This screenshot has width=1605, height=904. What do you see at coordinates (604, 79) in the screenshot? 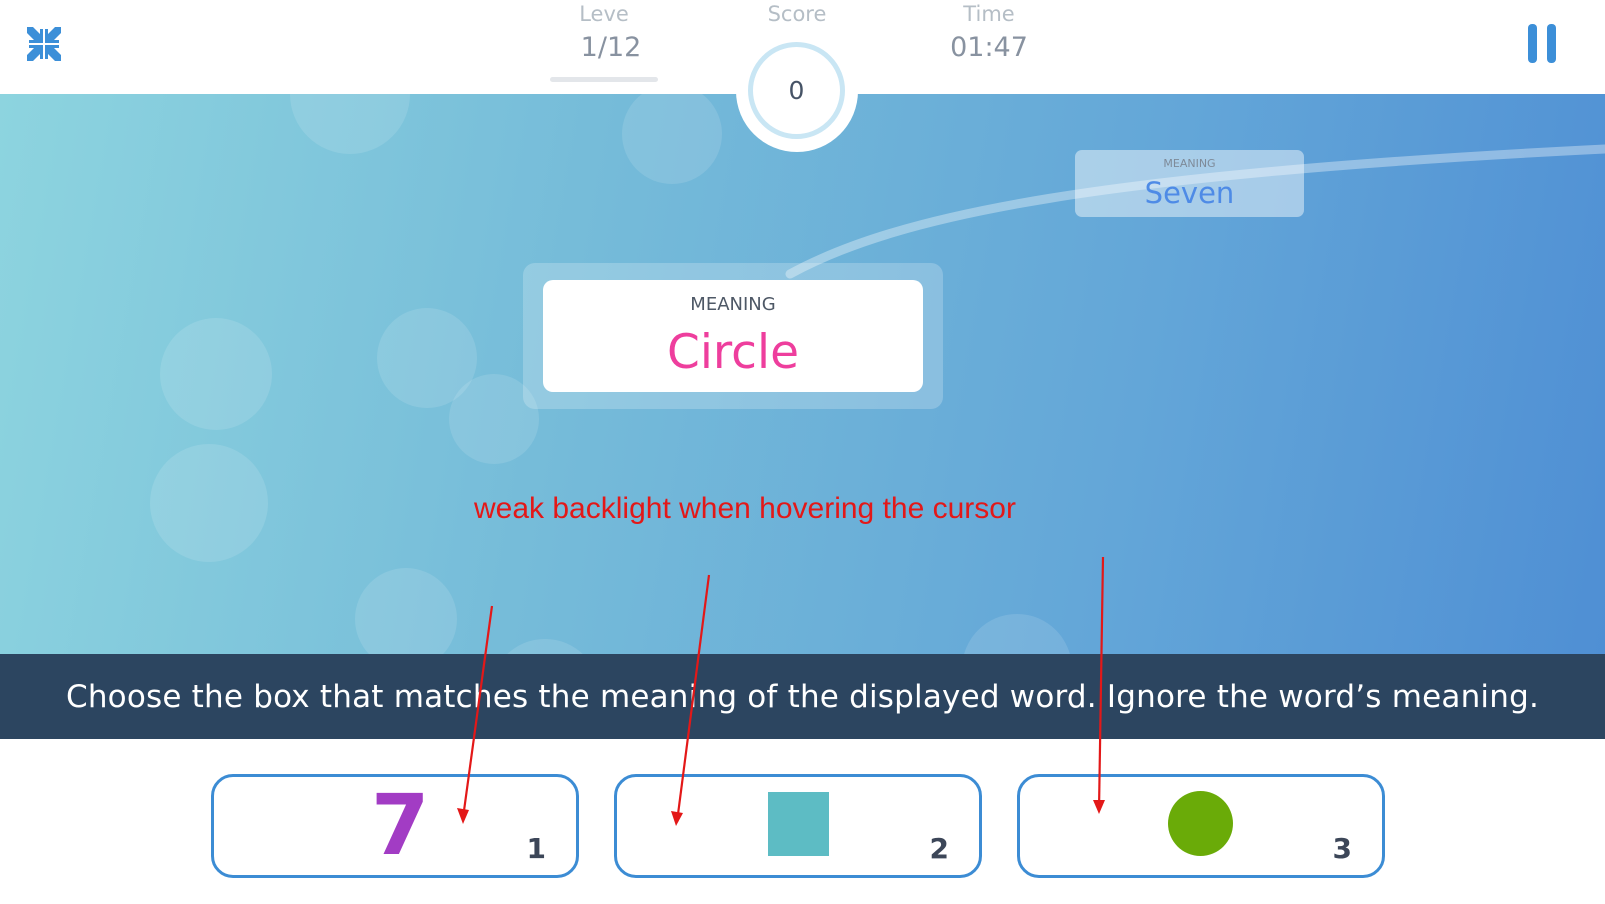
I see `level-progress-track` at bounding box center [604, 79].